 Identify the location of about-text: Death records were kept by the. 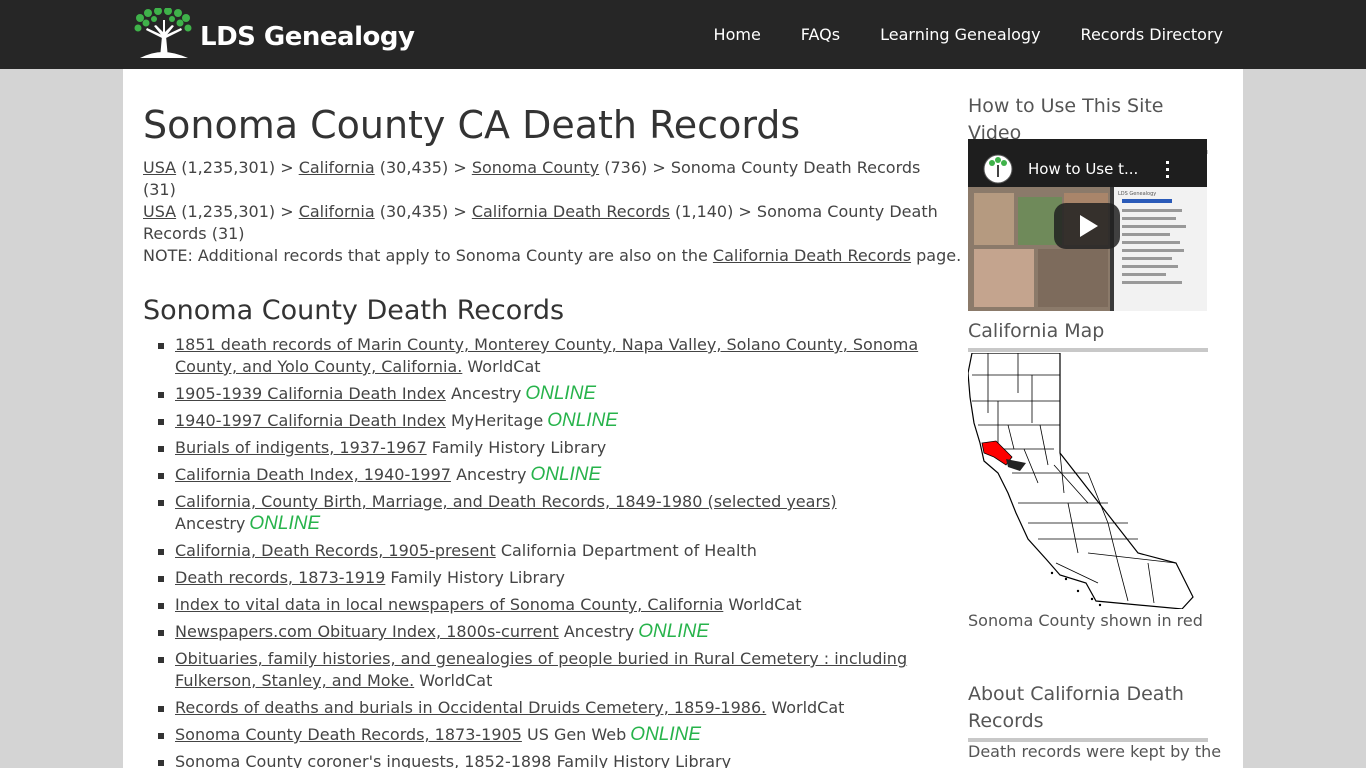
(1095, 751).